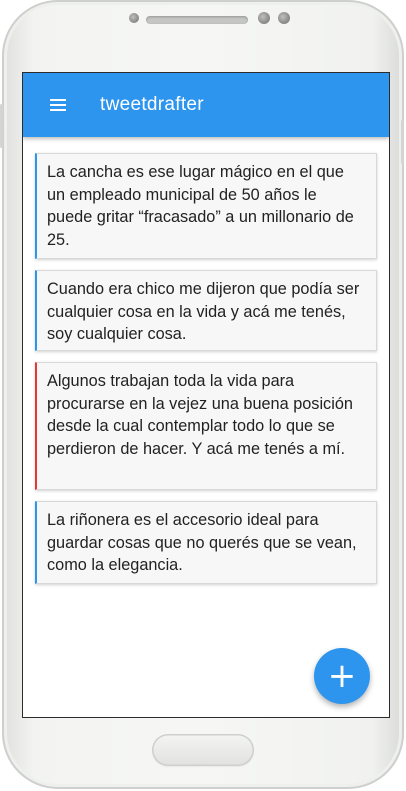 The width and height of the screenshot is (406, 791). Describe the element at coordinates (284, 18) in the screenshot. I see `proximity-sensor` at that location.